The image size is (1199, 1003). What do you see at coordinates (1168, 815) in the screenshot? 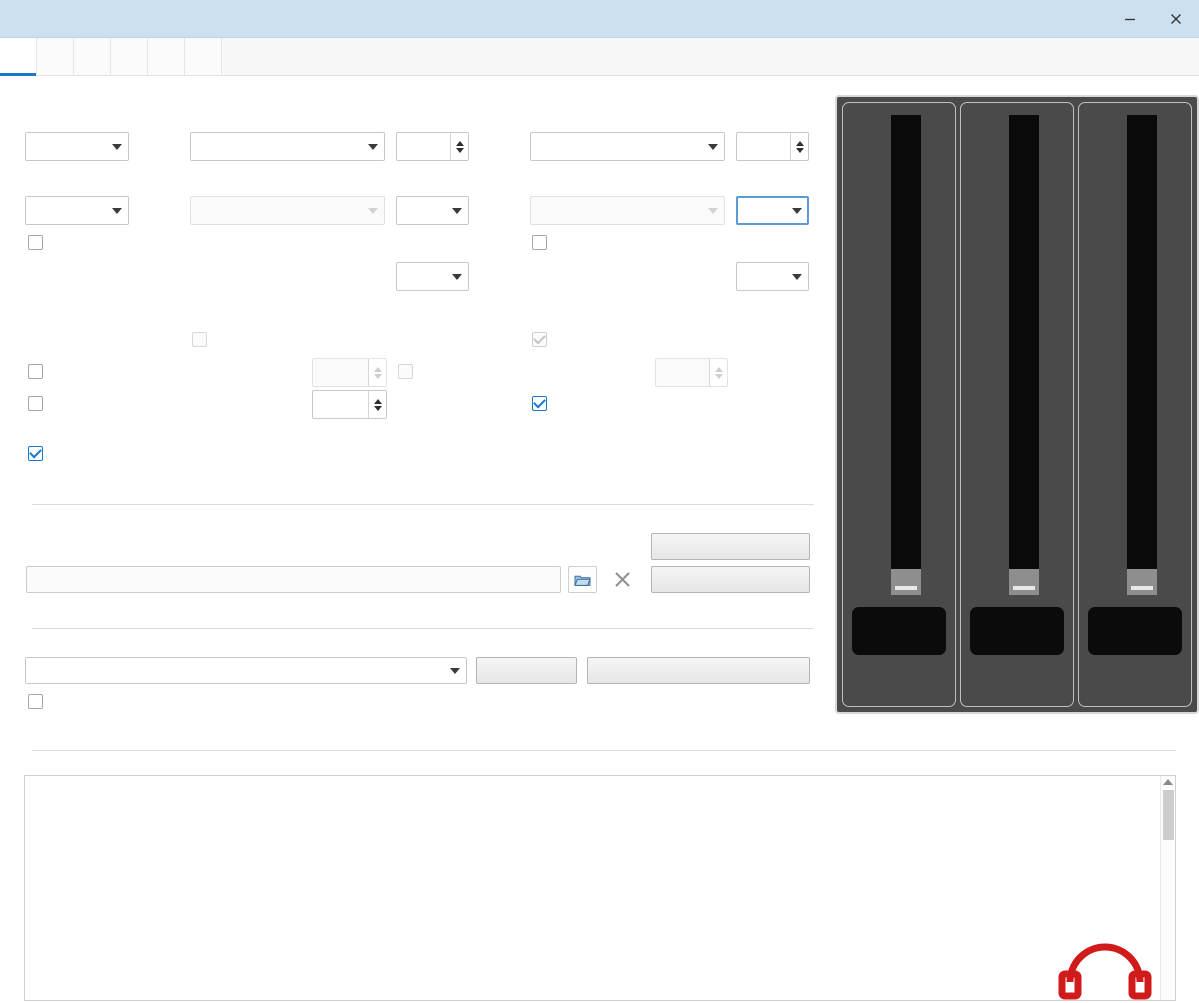
I see `scrollbar-thumb` at bounding box center [1168, 815].